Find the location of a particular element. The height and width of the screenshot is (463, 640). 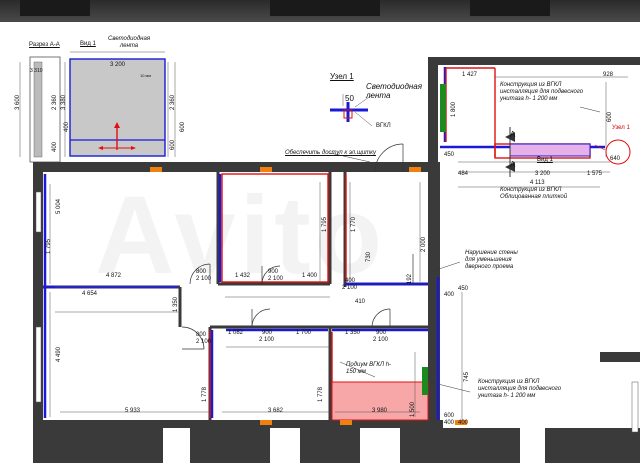

section-dim: 3 380 is located at coordinates (64, 102).